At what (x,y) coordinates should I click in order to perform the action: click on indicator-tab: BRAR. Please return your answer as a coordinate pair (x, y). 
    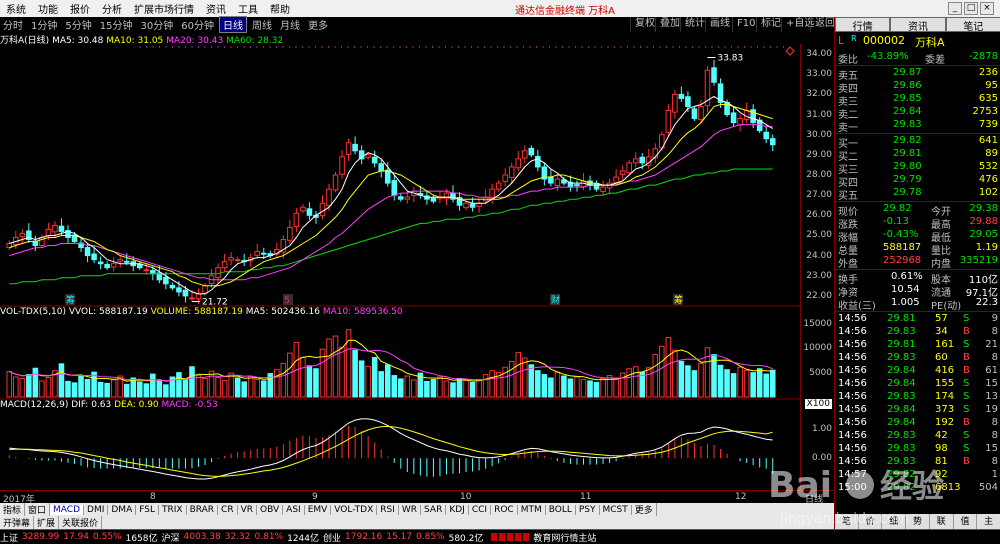
    Looking at the image, I should click on (203, 509).